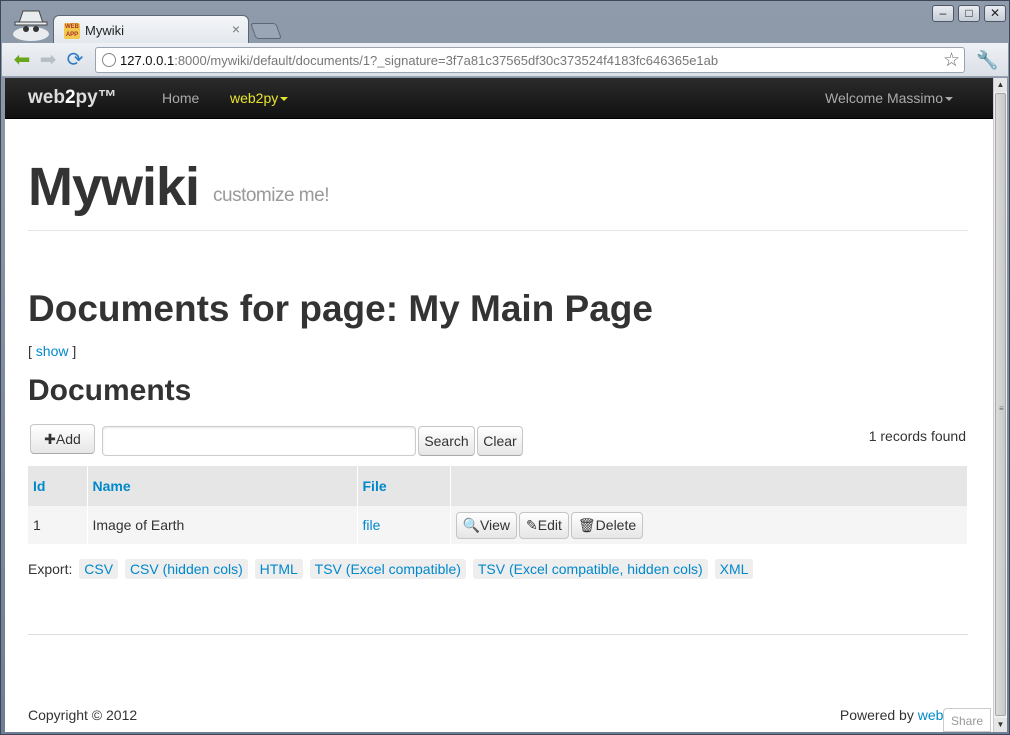 The width and height of the screenshot is (1010, 735). I want to click on tab-title: Mywiki, so click(104, 30).